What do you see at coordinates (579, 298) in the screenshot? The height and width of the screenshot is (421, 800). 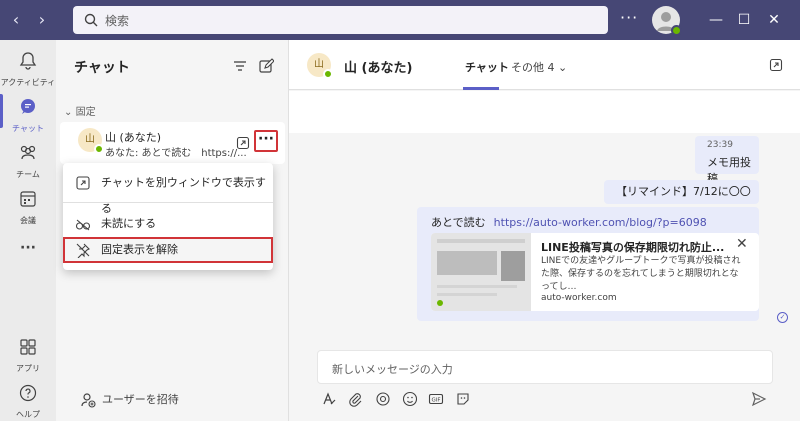 I see `link-preview-domain: auto-worker.com` at bounding box center [579, 298].